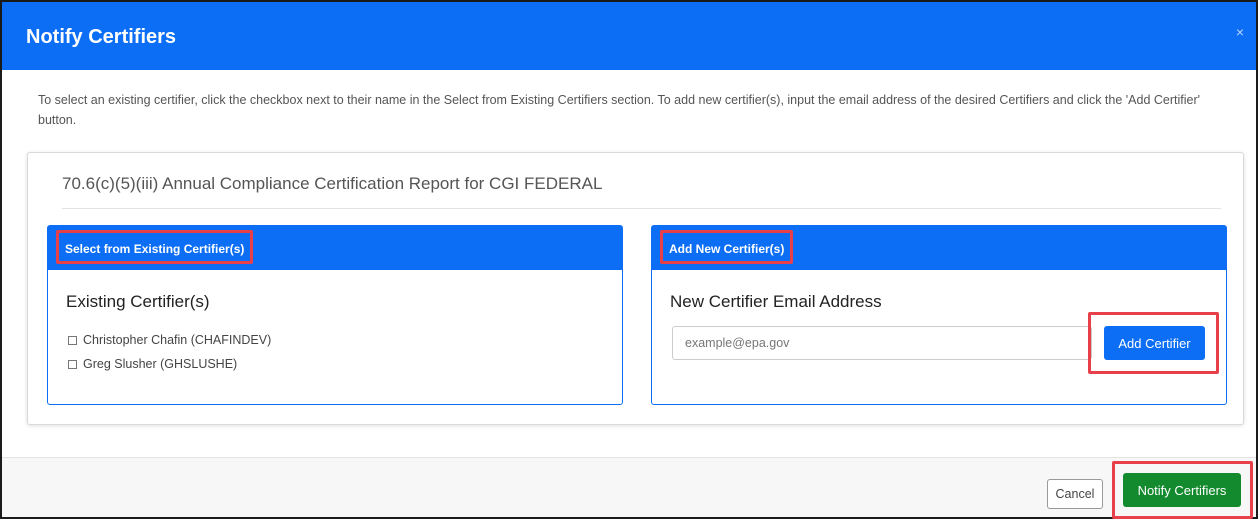  I want to click on certifier-label: Christopher Chafin (CHAFINDEV), so click(177, 340).